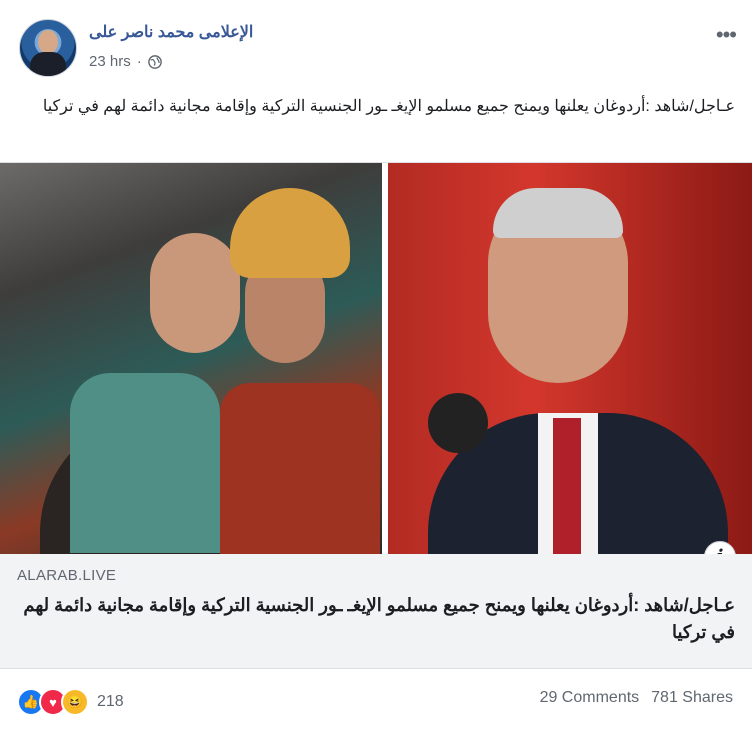  What do you see at coordinates (567, 486) in the screenshot?
I see `tie-shape` at bounding box center [567, 486].